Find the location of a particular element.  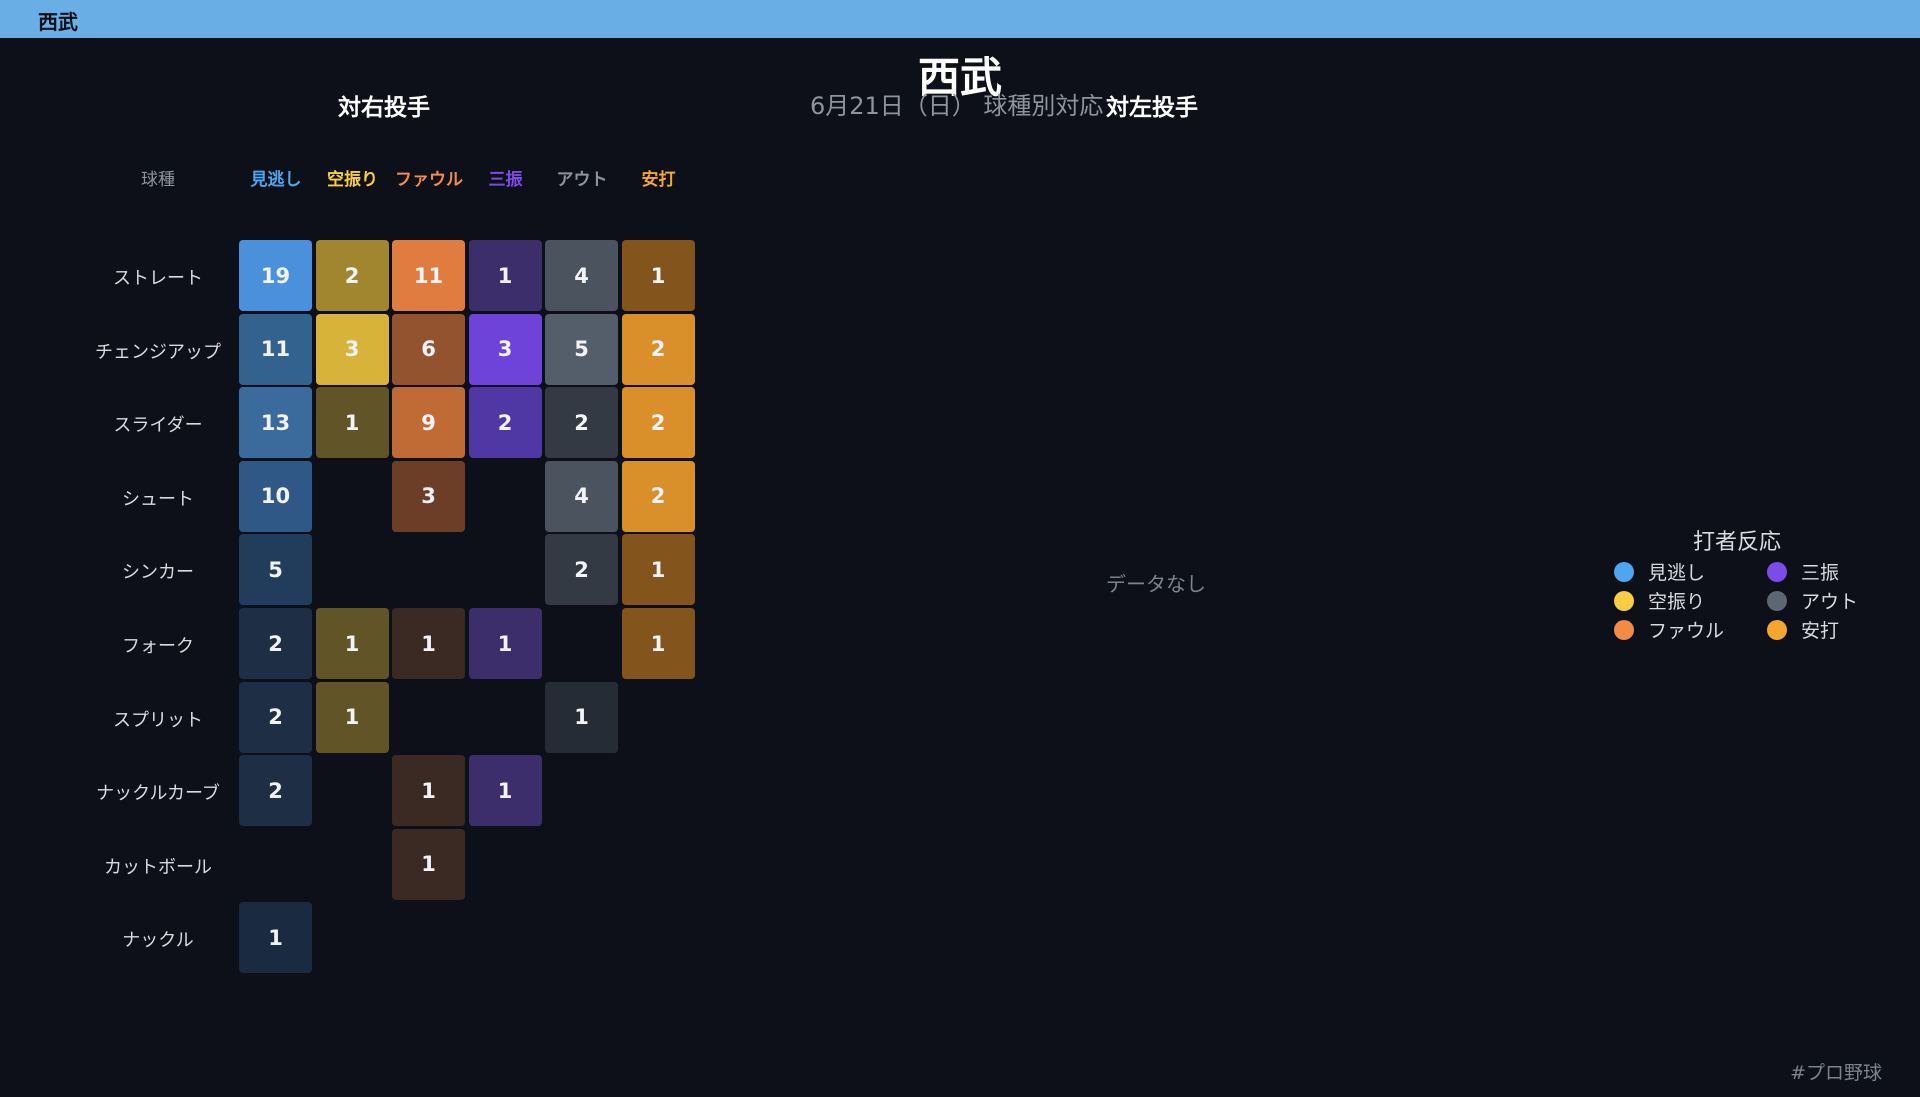

row-label: スプリット is located at coordinates (158, 720).